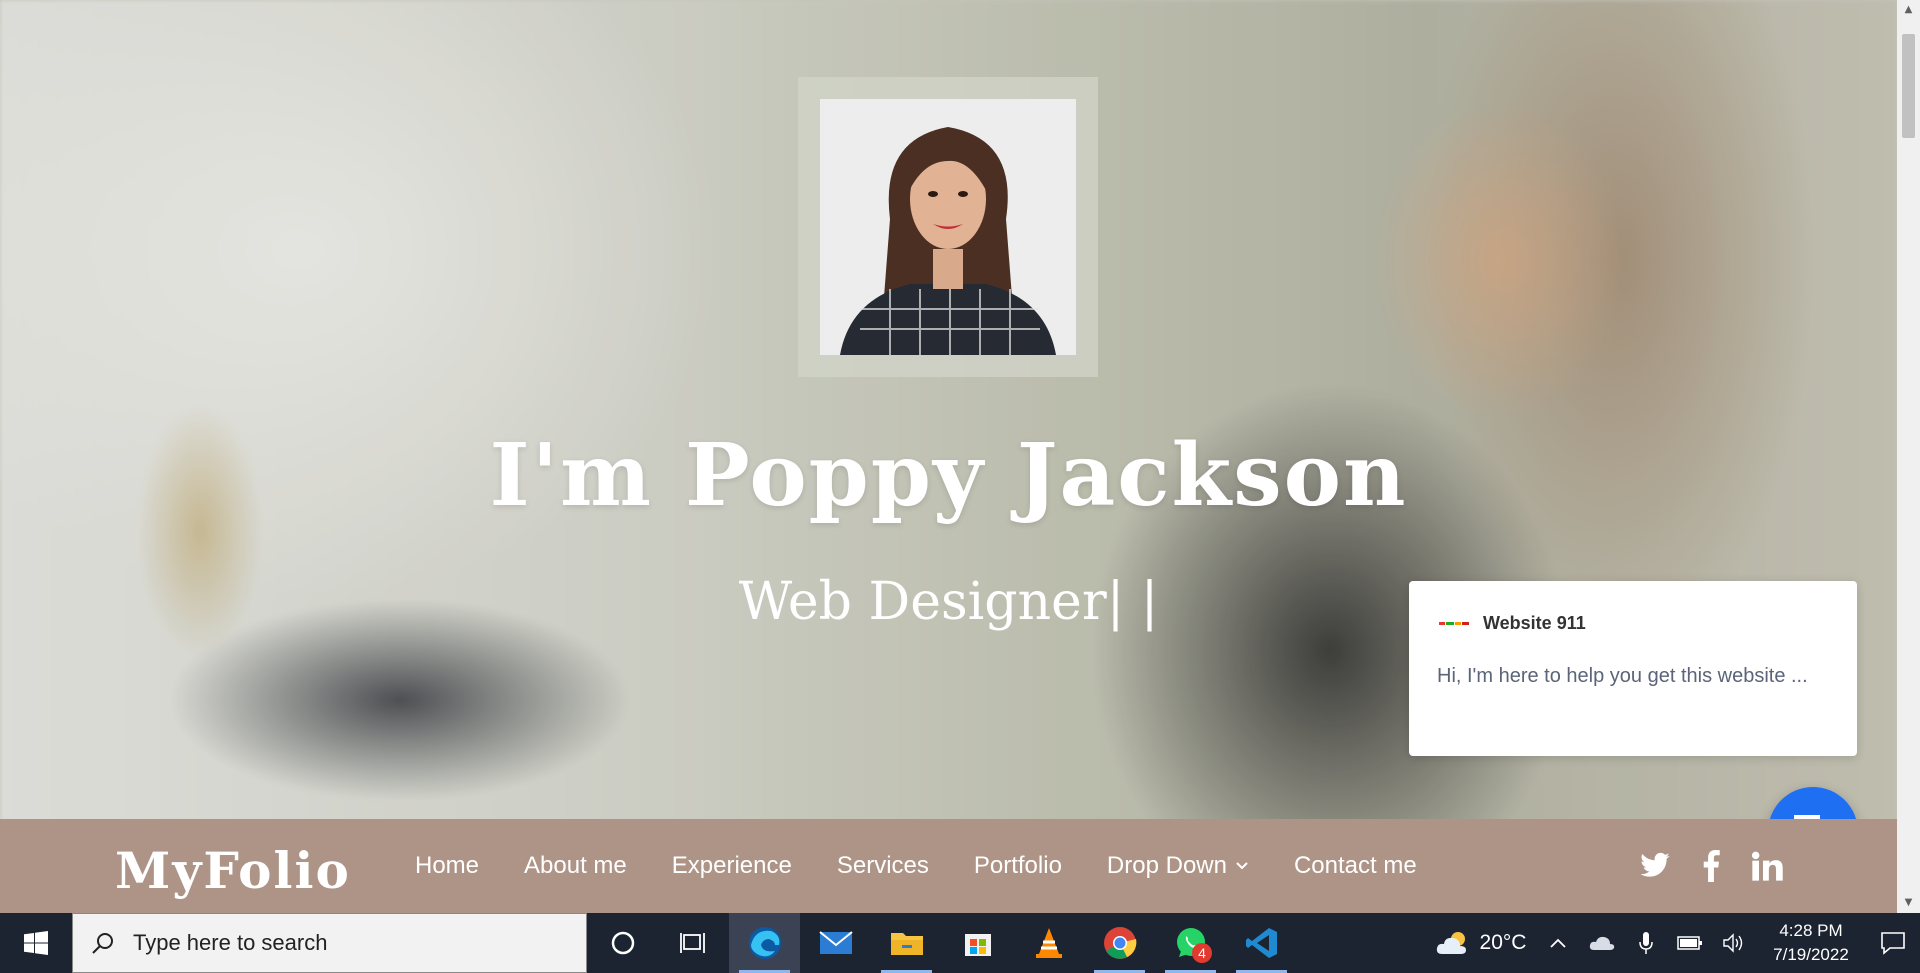  I want to click on nav-link-dropdown: Drop Down, so click(1178, 866).